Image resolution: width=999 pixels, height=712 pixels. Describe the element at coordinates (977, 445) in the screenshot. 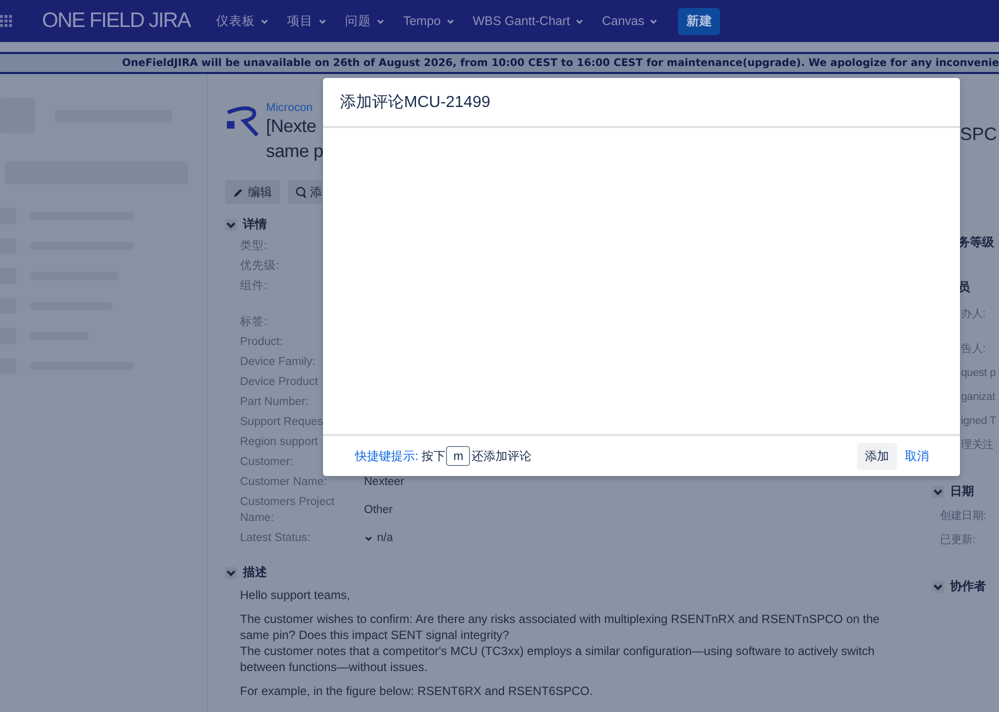

I see `field-label: 理关注` at that location.